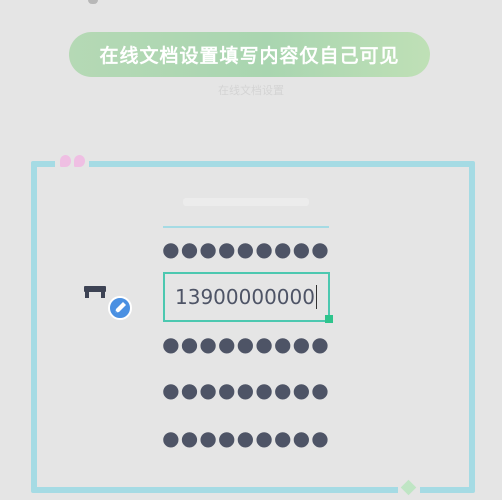  Describe the element at coordinates (246, 202) in the screenshot. I see `header-field-placeholder` at that location.